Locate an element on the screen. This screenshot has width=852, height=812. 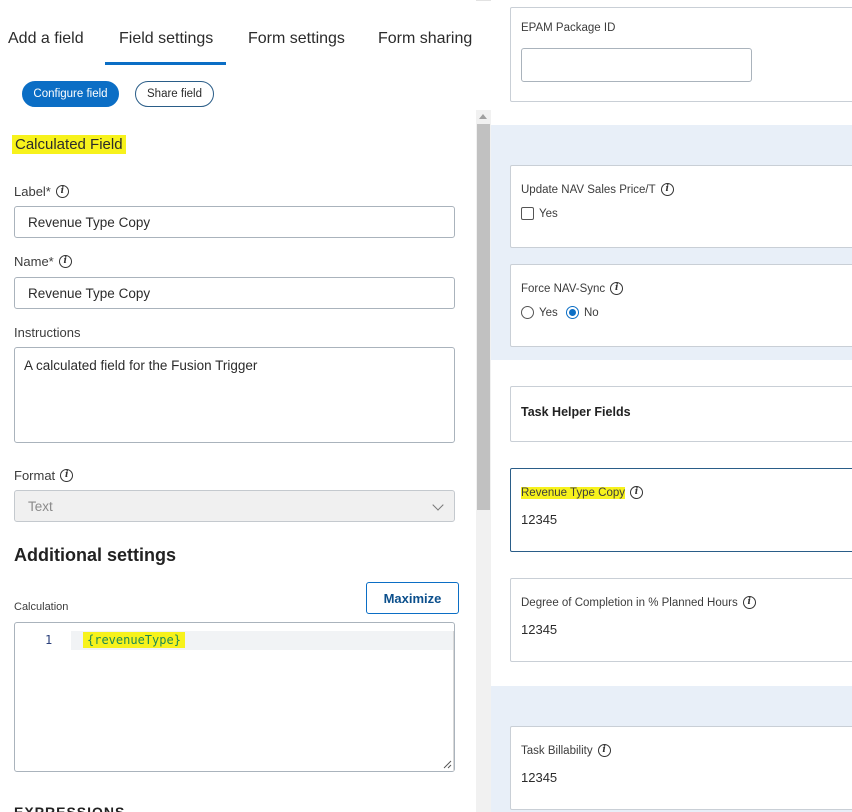
update-nav-label-text: Update NAV Sales Price/T is located at coordinates (588, 189).